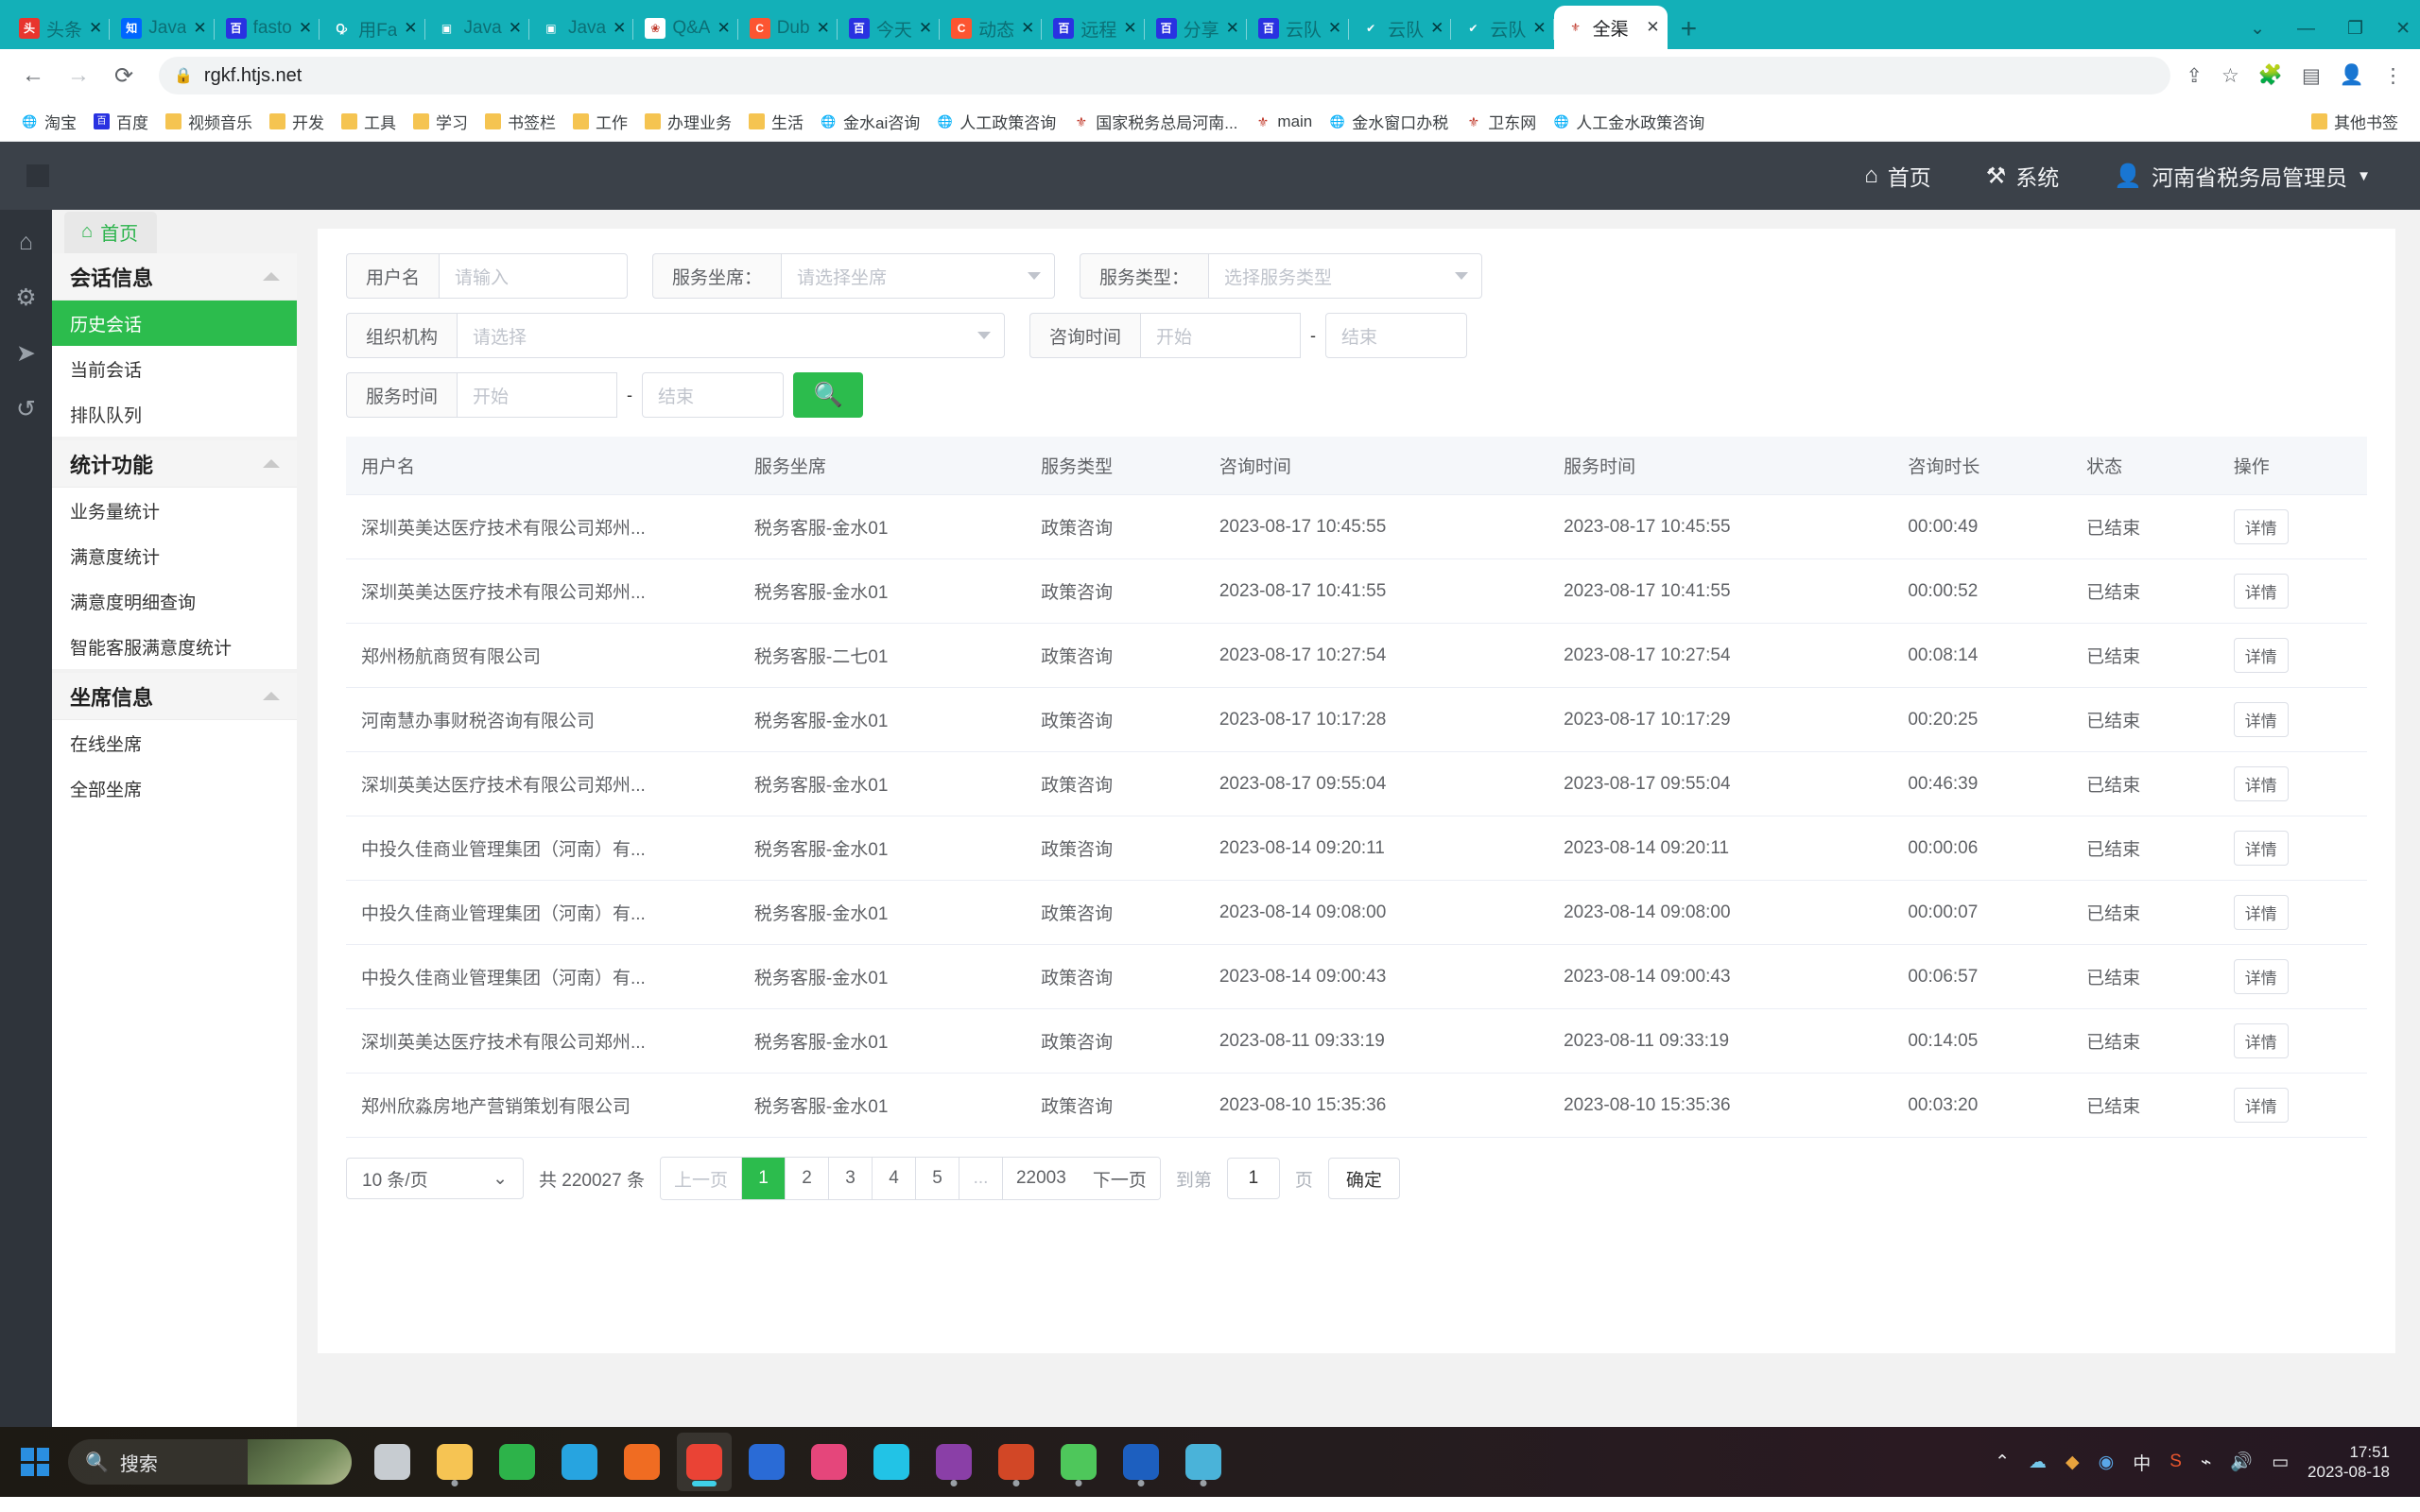  What do you see at coordinates (2331, 29) in the screenshot?
I see `window-controls: ⌄ — ❐ ✕` at bounding box center [2331, 29].